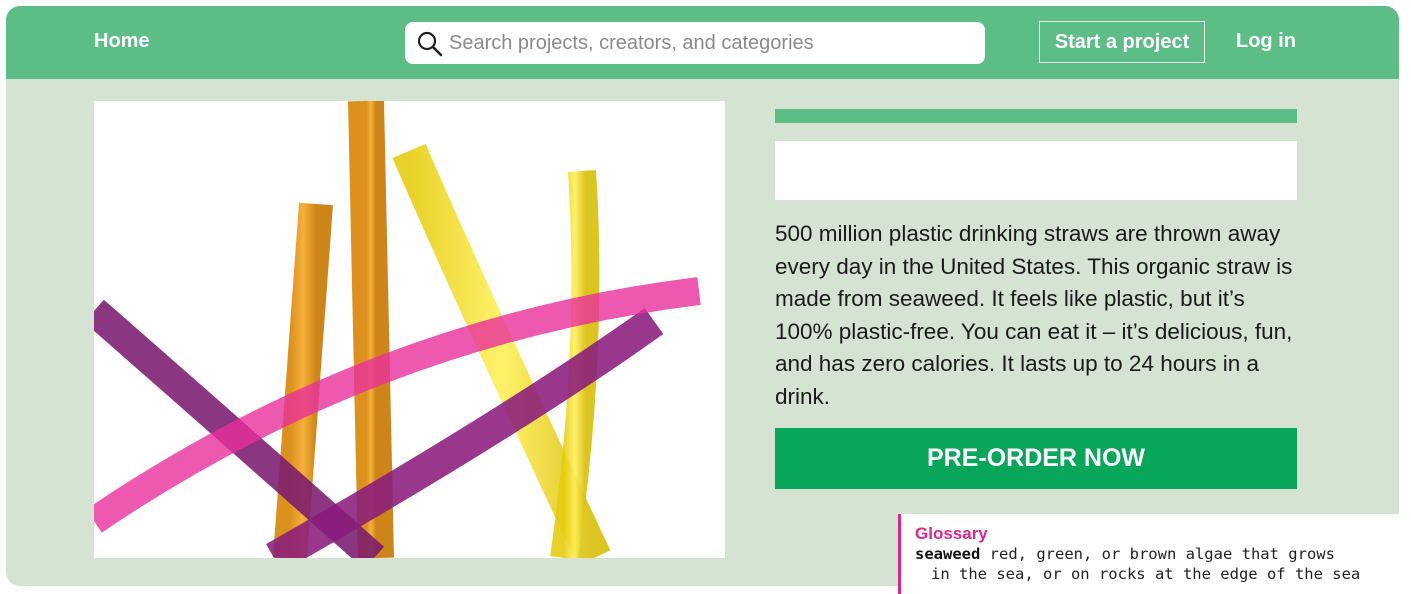 This screenshot has width=1411, height=594. I want to click on glossary-term: seaweed, so click(948, 554).